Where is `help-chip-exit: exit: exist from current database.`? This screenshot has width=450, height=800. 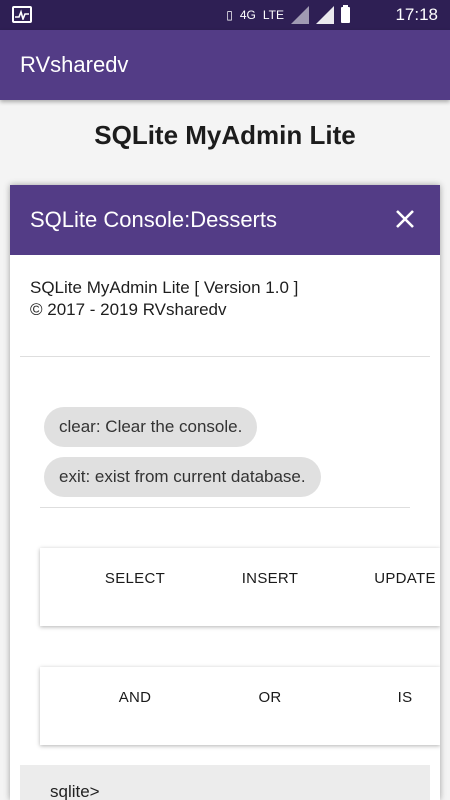
help-chip-exit: exit: exist from current database. is located at coordinates (182, 477).